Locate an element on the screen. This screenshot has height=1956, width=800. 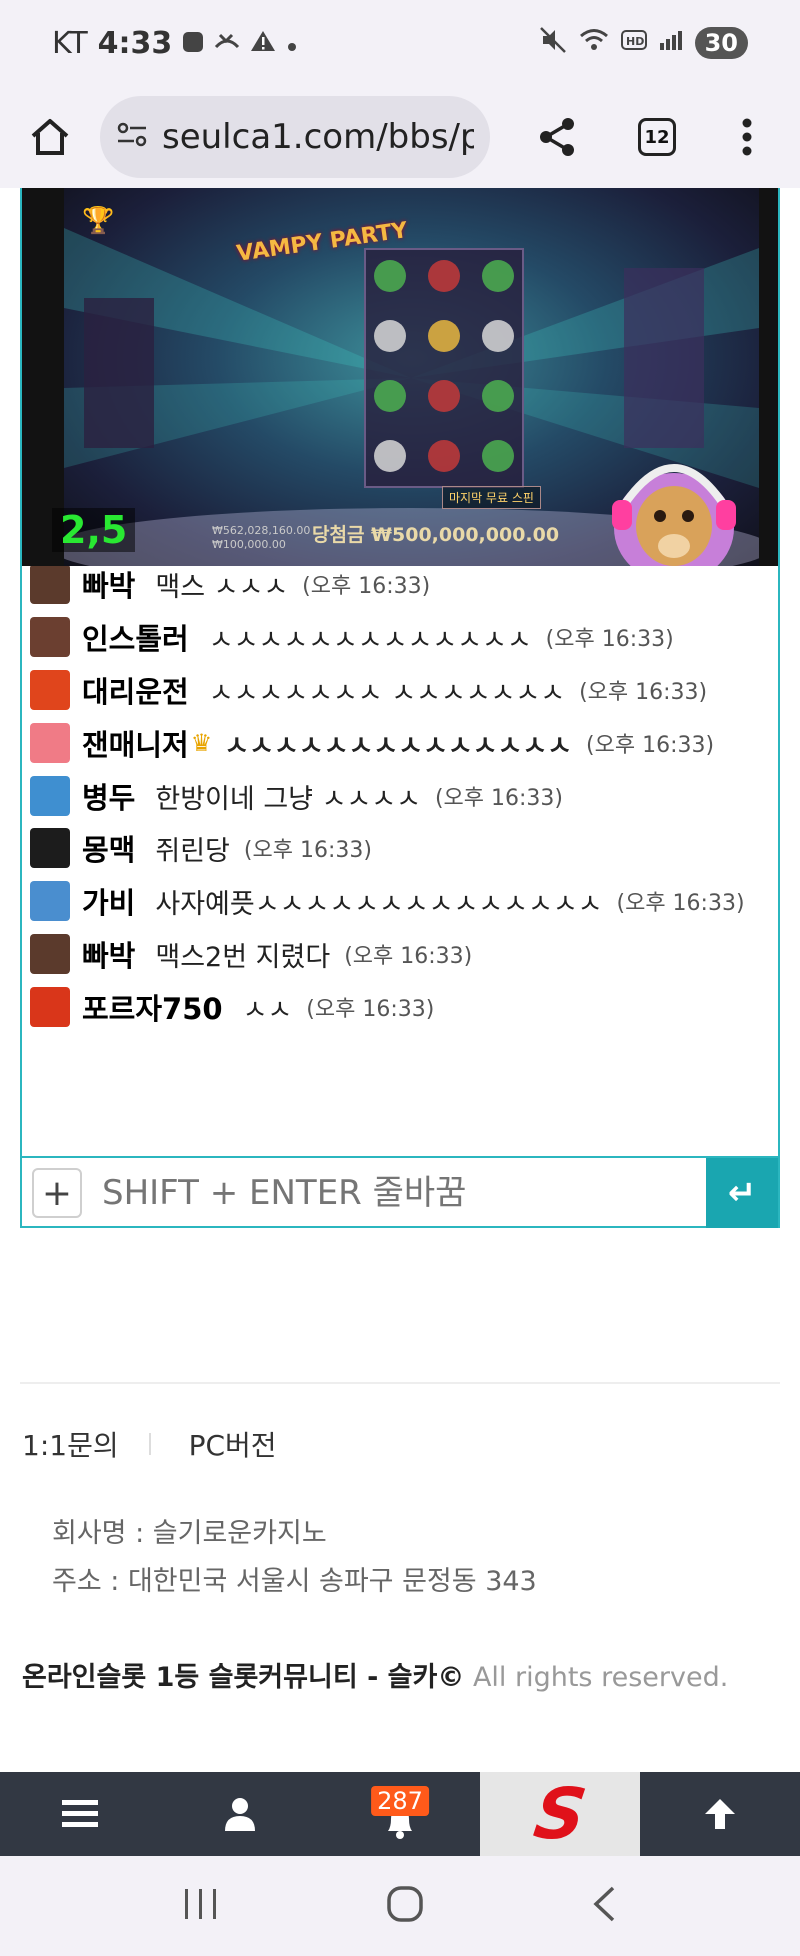
company-name: 회사명 : 슬기로운카지노 is located at coordinates (189, 1533).